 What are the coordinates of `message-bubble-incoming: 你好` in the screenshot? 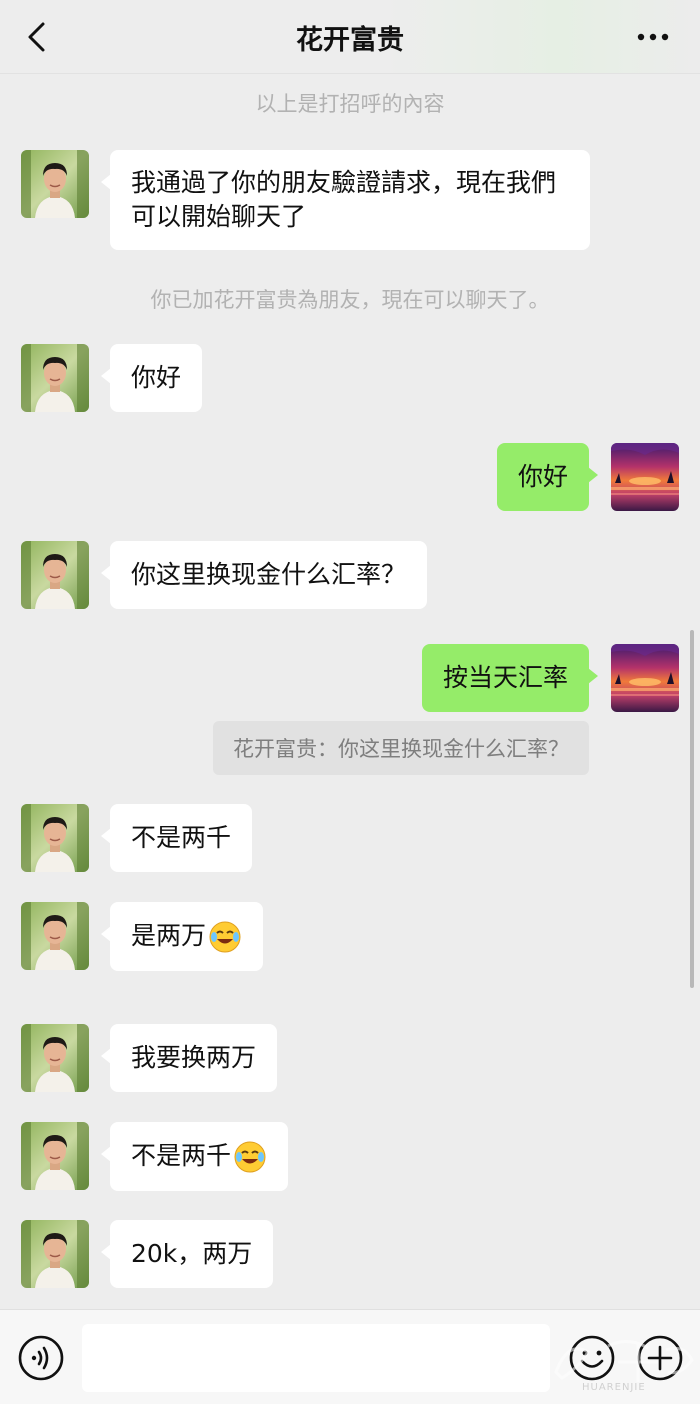 It's located at (151, 378).